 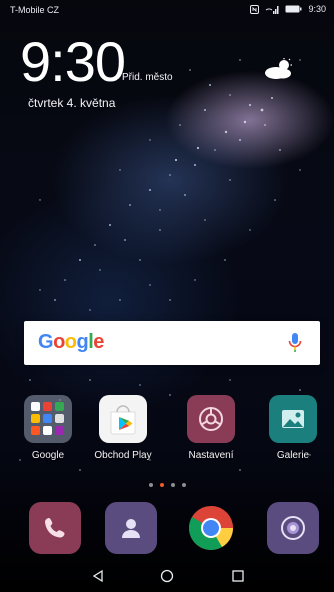 What do you see at coordinates (98, 342) in the screenshot?
I see `google-logo-e: e` at bounding box center [98, 342].